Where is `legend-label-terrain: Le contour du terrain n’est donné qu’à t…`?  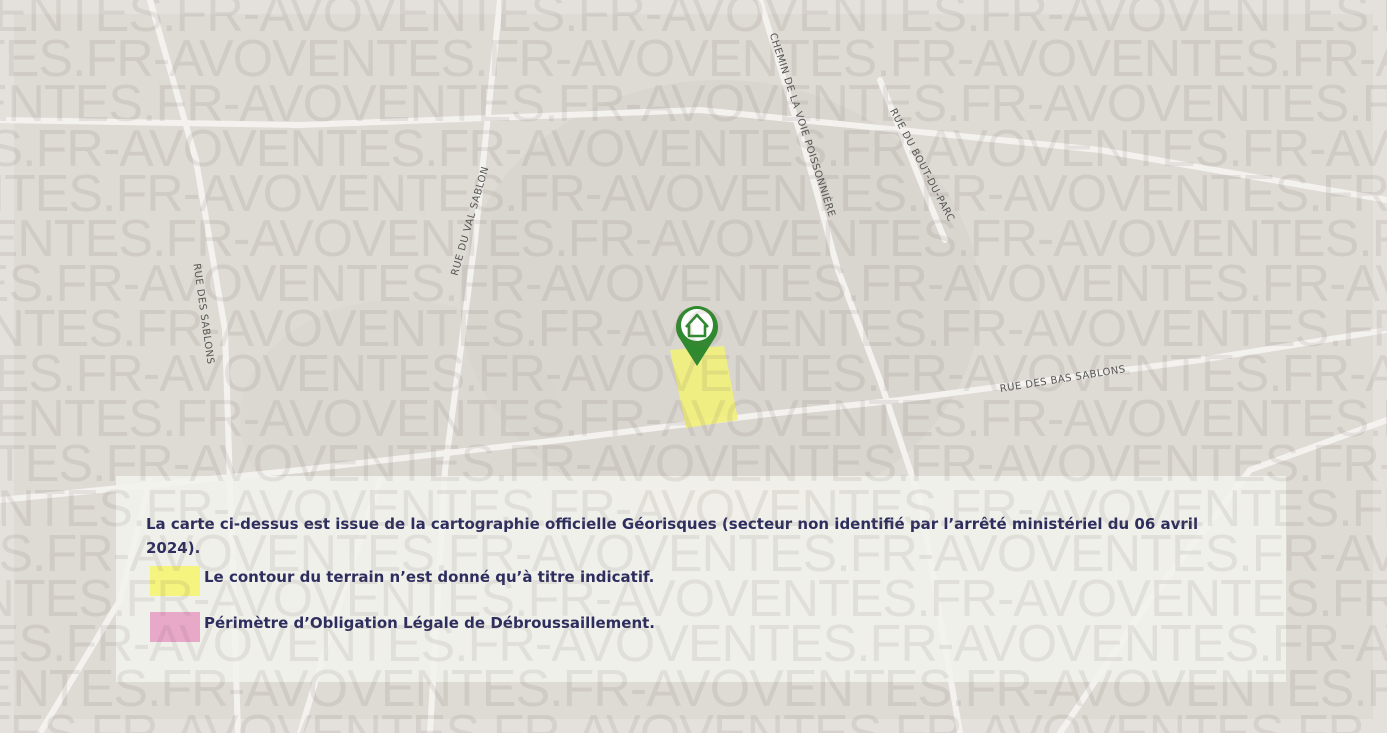 legend-label-terrain: Le contour du terrain n’est donné qu’à t… is located at coordinates (429, 577).